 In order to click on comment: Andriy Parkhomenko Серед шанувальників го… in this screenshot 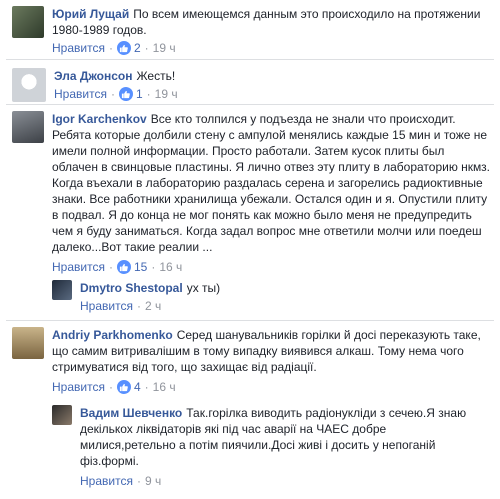, I will do `click(252, 361)`.